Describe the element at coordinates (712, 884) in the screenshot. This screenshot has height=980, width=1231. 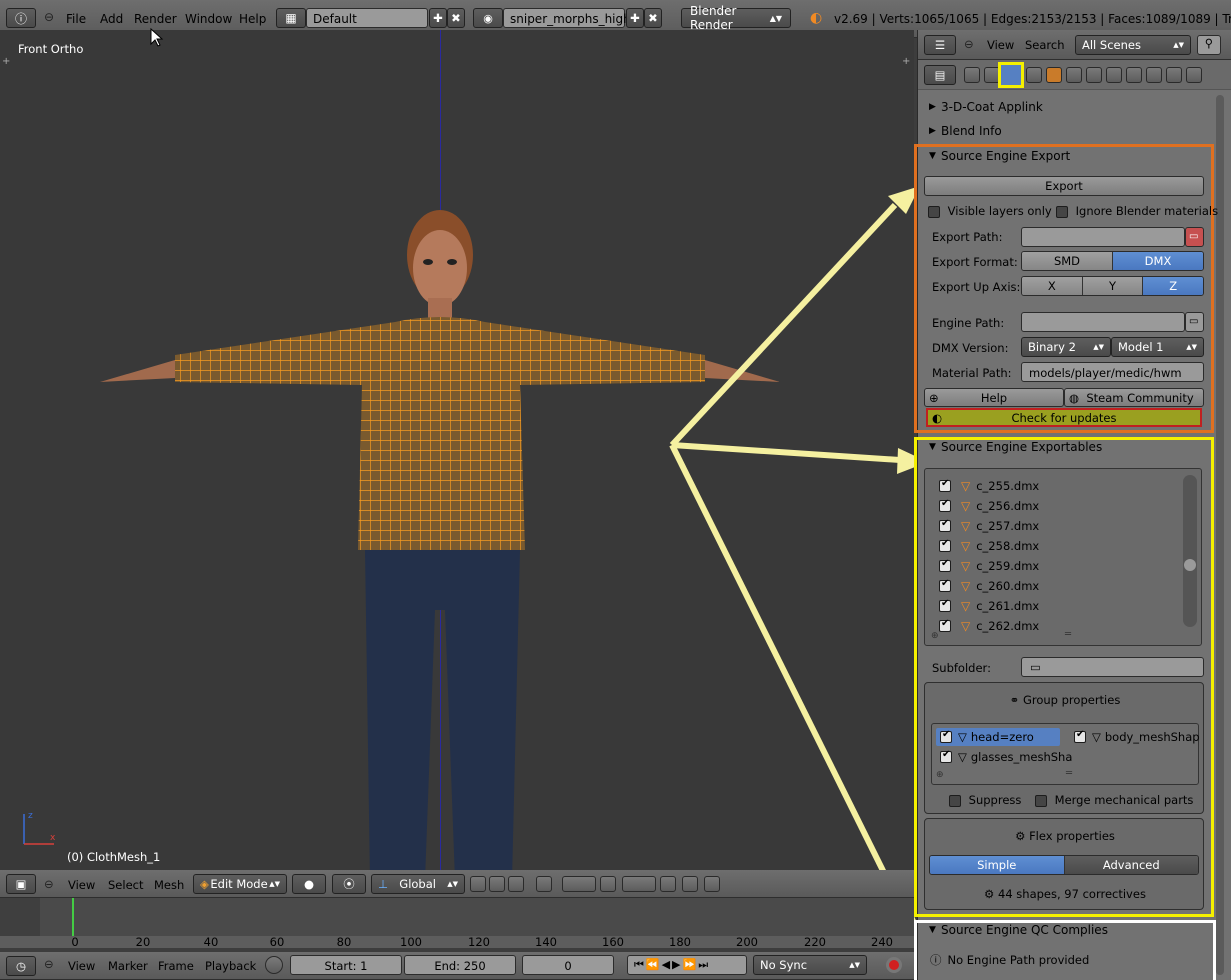
I see `clapper-icon` at that location.